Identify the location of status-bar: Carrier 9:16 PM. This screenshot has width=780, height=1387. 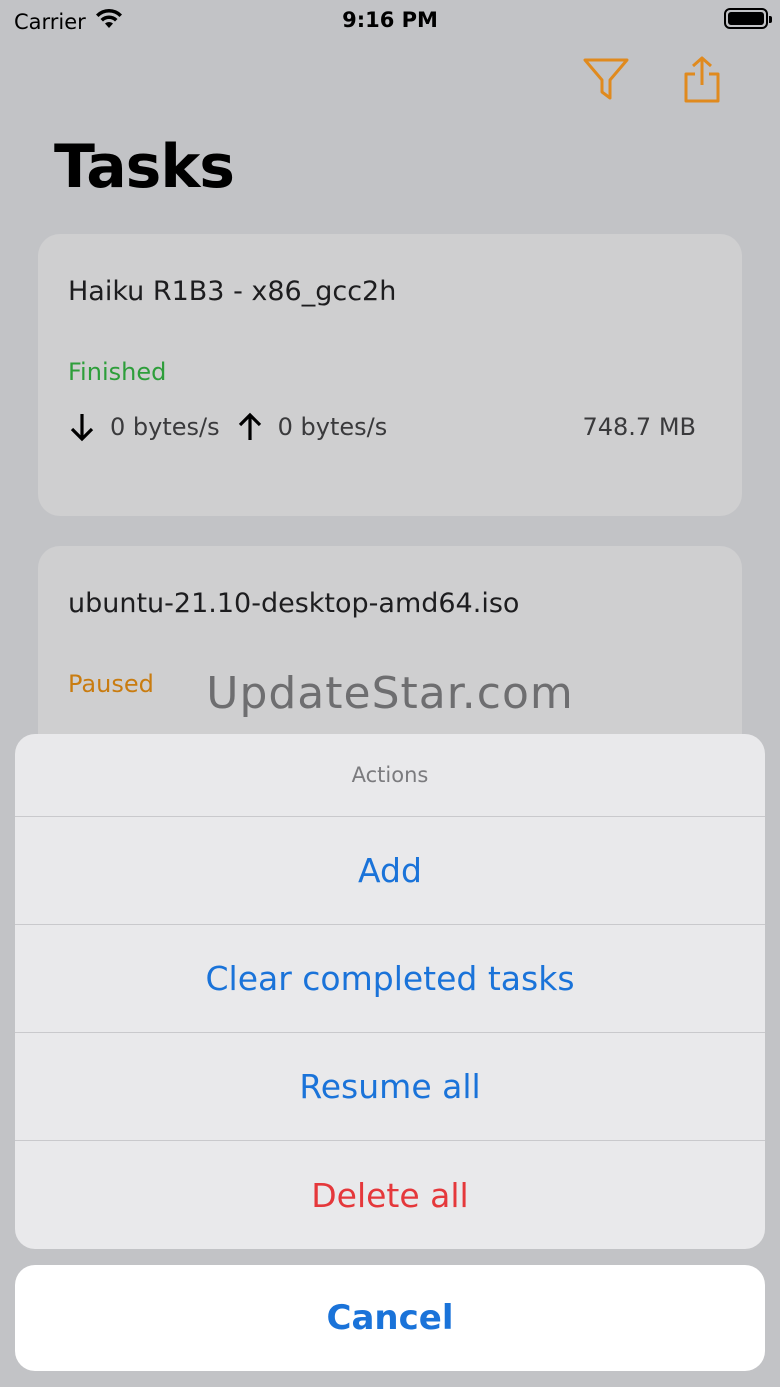
(390, 20).